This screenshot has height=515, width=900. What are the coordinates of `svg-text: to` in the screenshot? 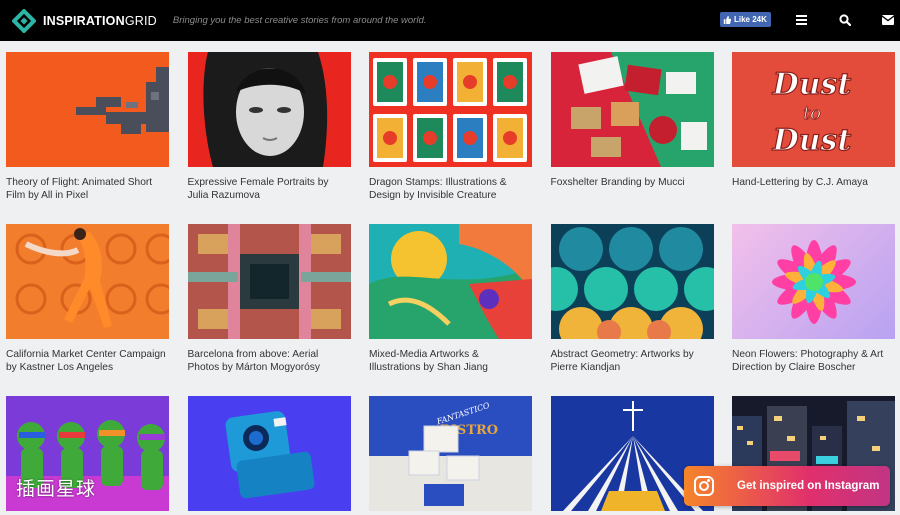 It's located at (812, 113).